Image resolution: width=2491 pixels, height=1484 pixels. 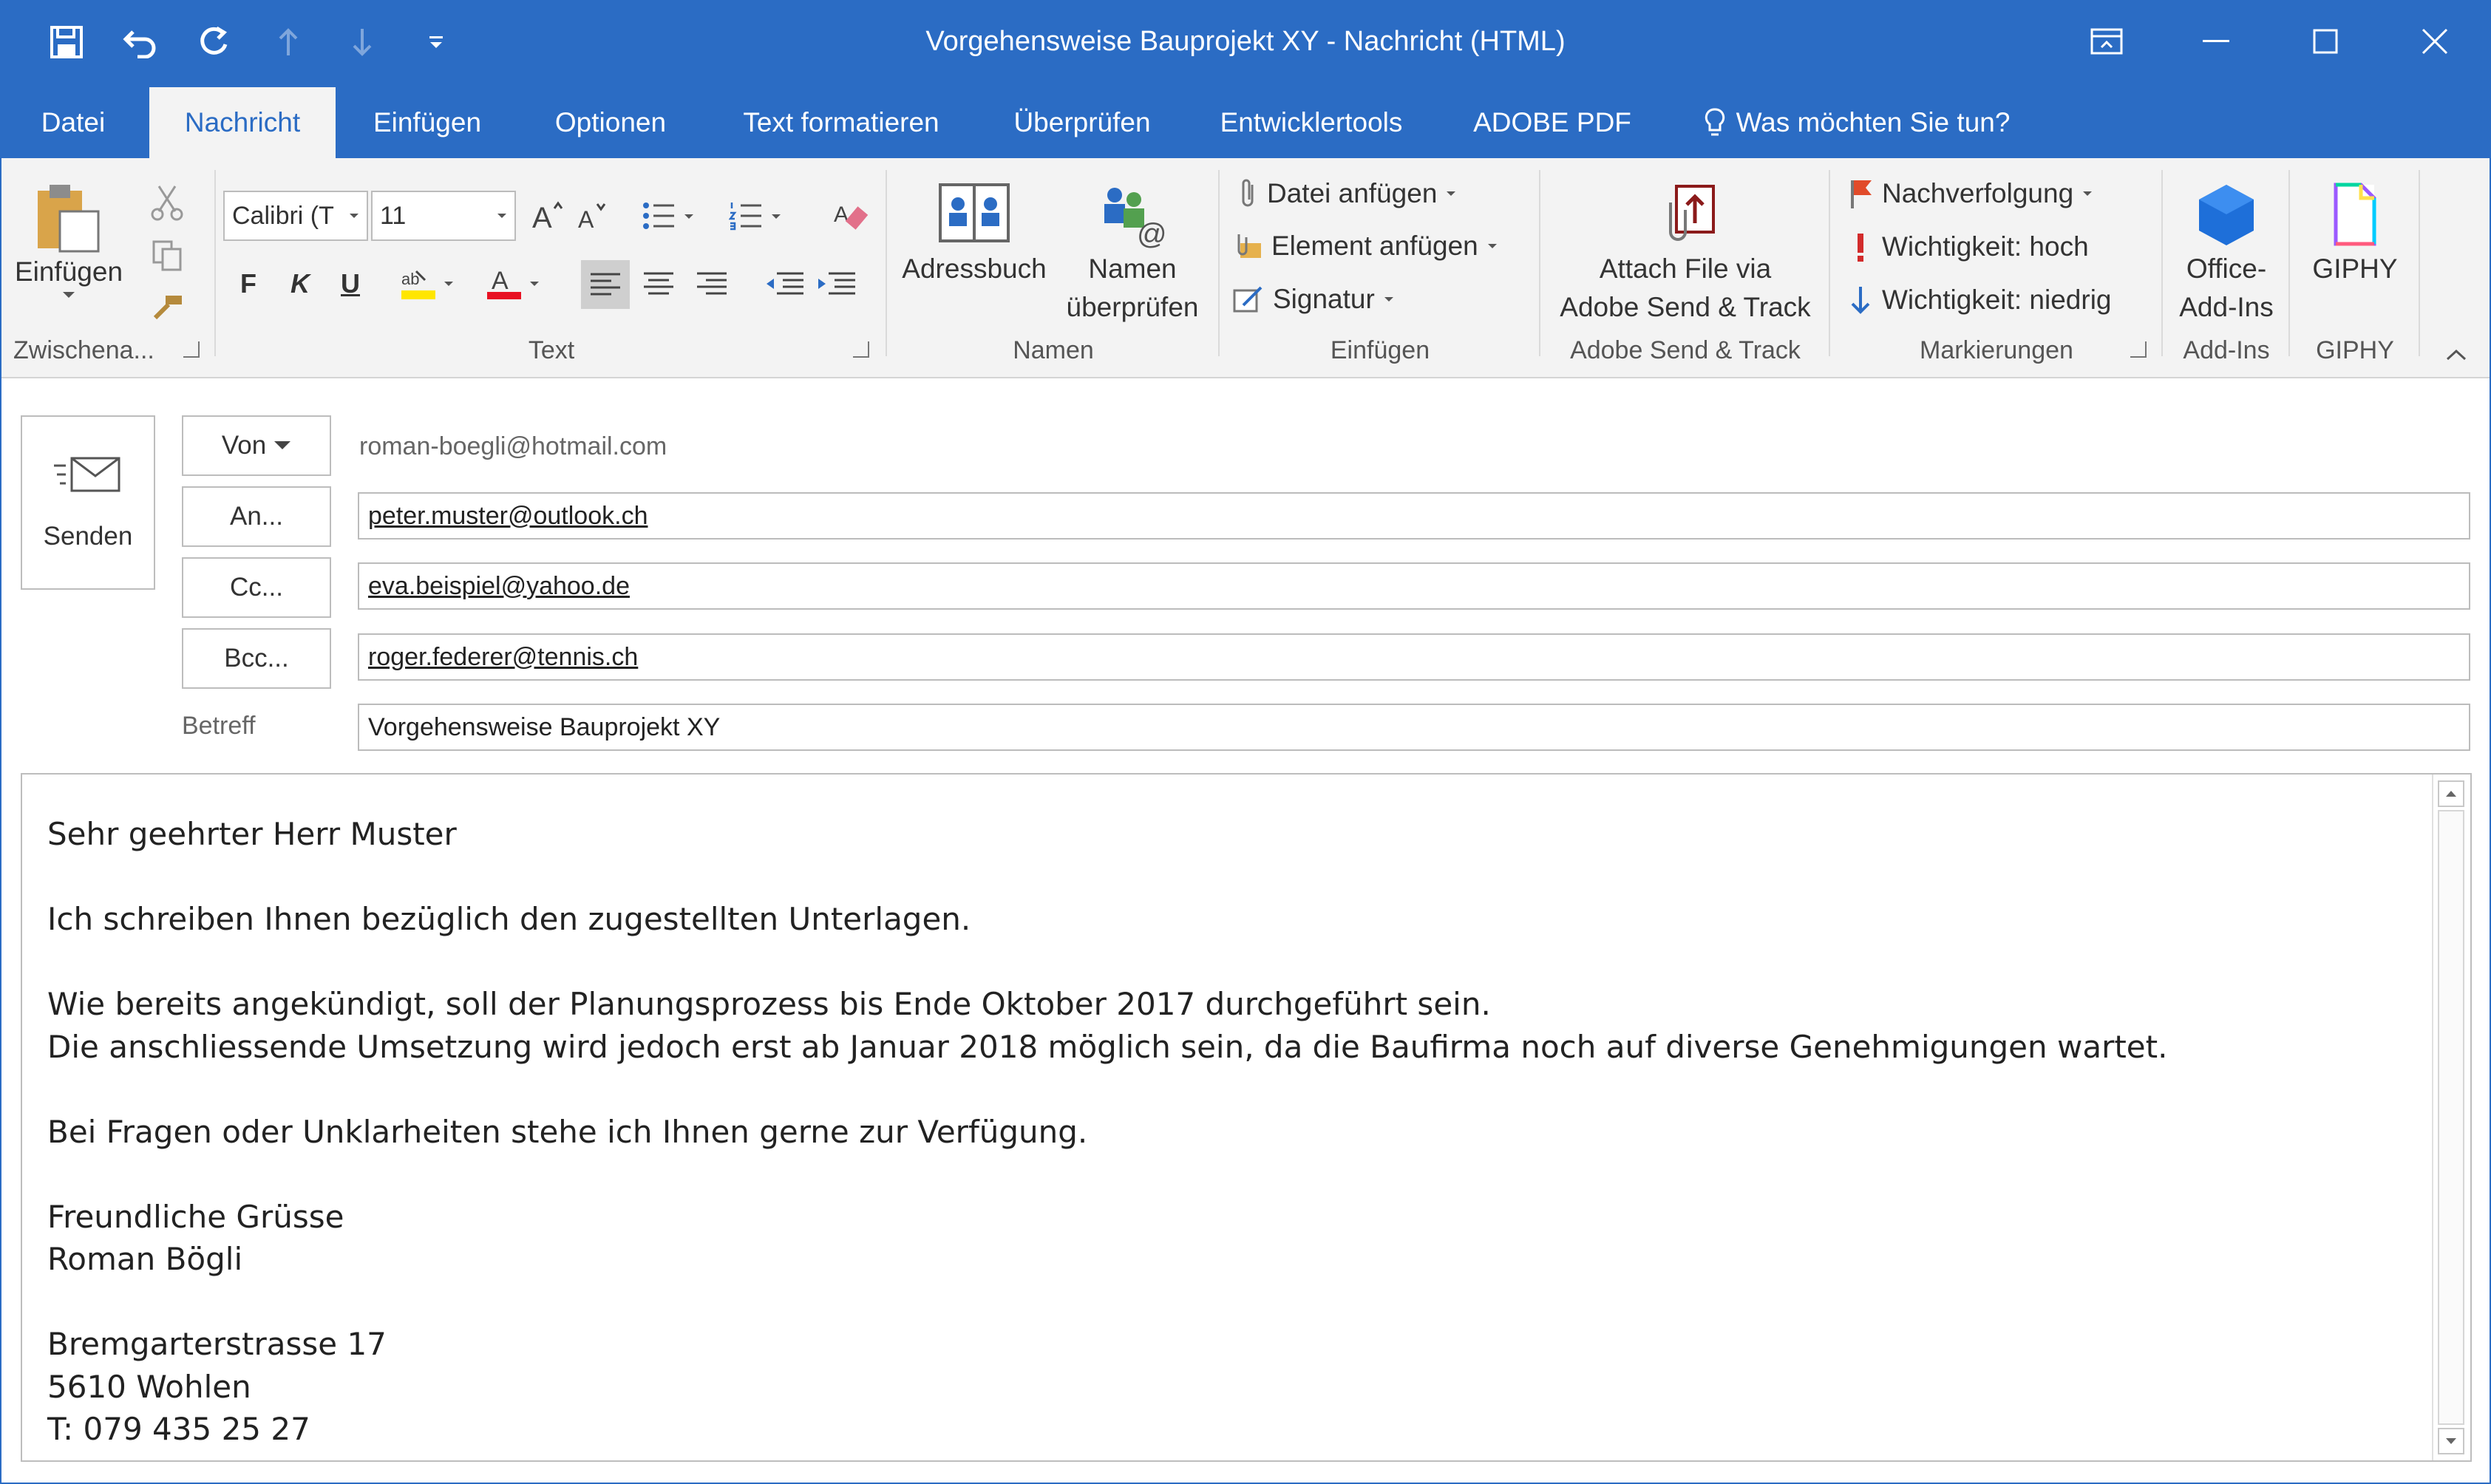 I want to click on font-name-select: Calibri (T, so click(x=295, y=216).